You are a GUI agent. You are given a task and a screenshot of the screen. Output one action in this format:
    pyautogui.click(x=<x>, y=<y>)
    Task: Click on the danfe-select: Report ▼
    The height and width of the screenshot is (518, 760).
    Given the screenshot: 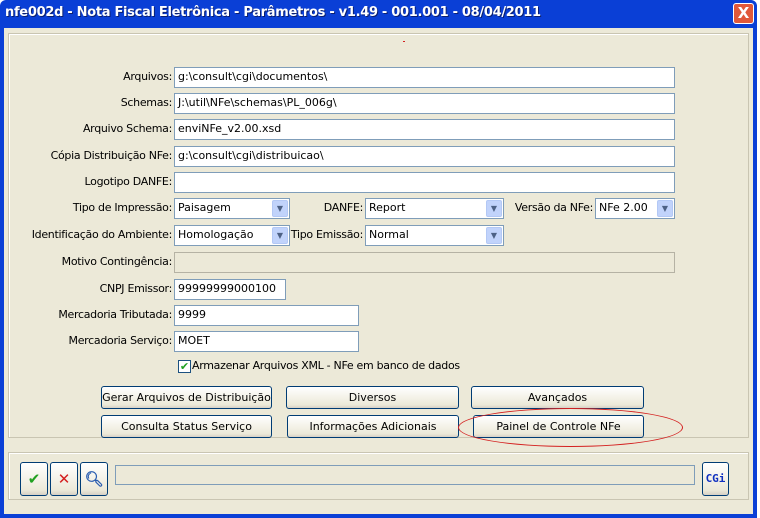 What is the action you would take?
    pyautogui.click(x=434, y=208)
    